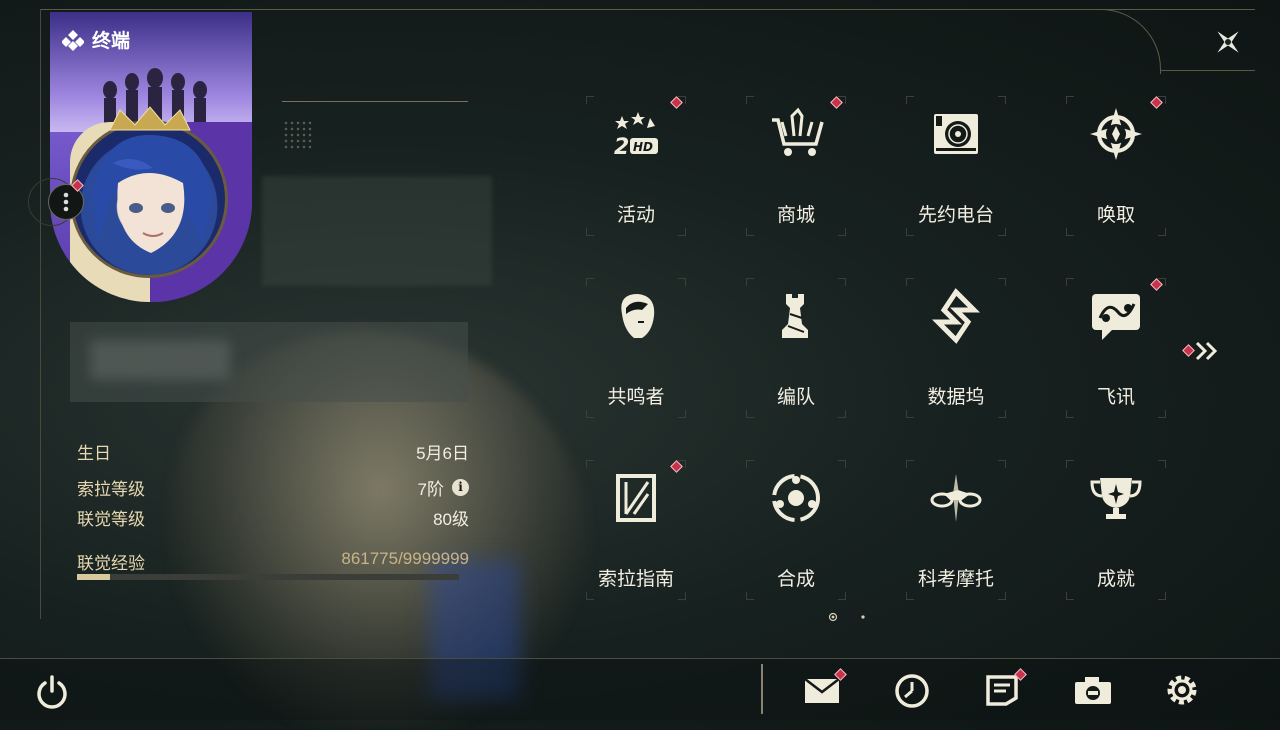 This screenshot has width=1280, height=730. I want to click on tile-label: 活动, so click(635, 215).